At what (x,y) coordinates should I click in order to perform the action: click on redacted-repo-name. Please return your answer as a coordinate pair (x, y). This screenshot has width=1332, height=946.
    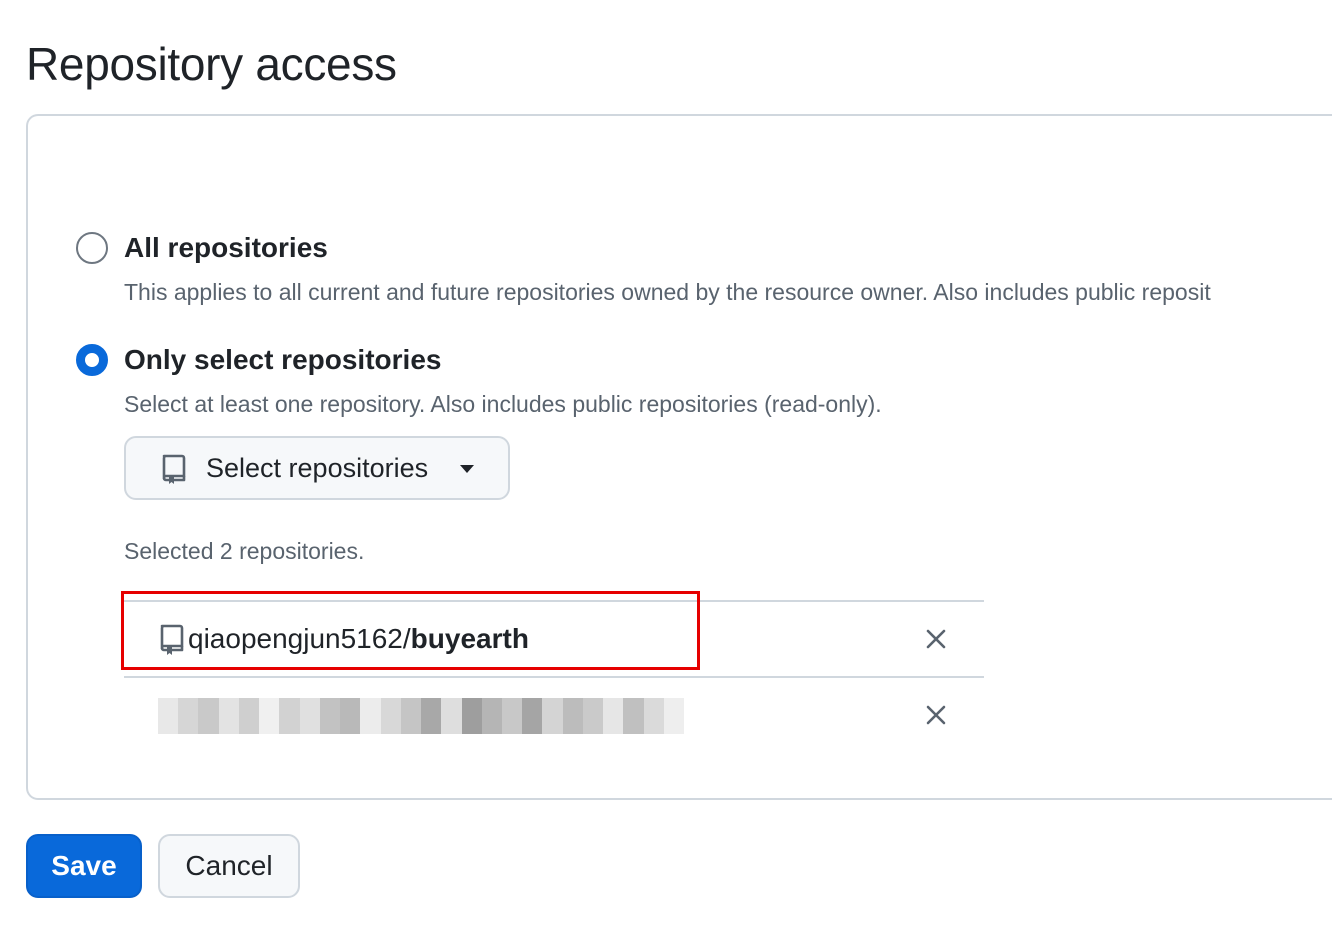
    Looking at the image, I should click on (421, 716).